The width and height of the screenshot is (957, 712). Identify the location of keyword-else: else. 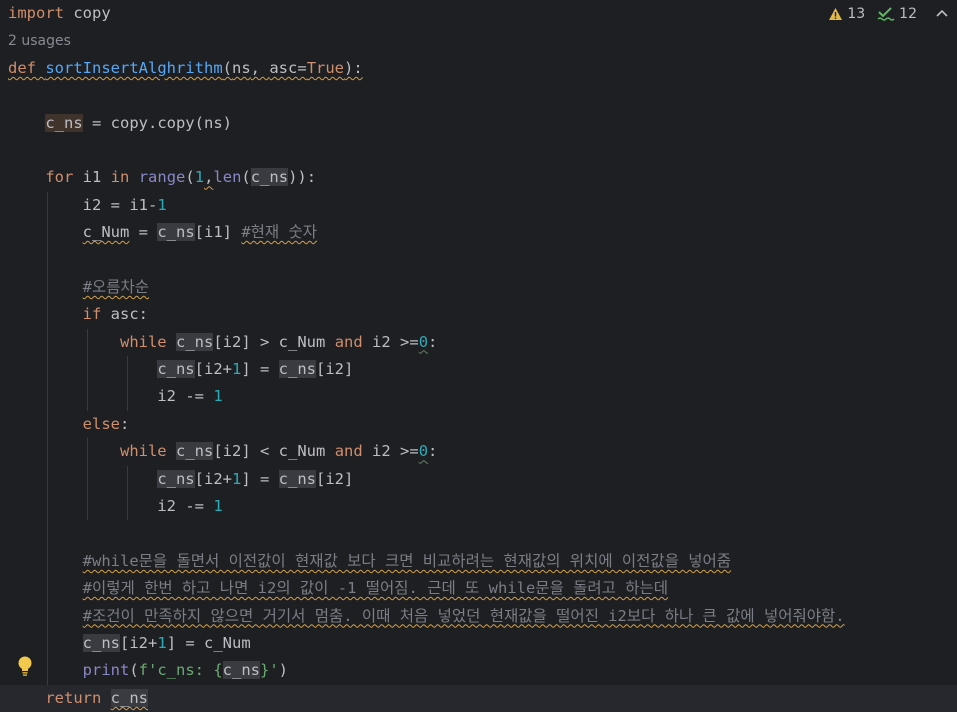
(101, 423).